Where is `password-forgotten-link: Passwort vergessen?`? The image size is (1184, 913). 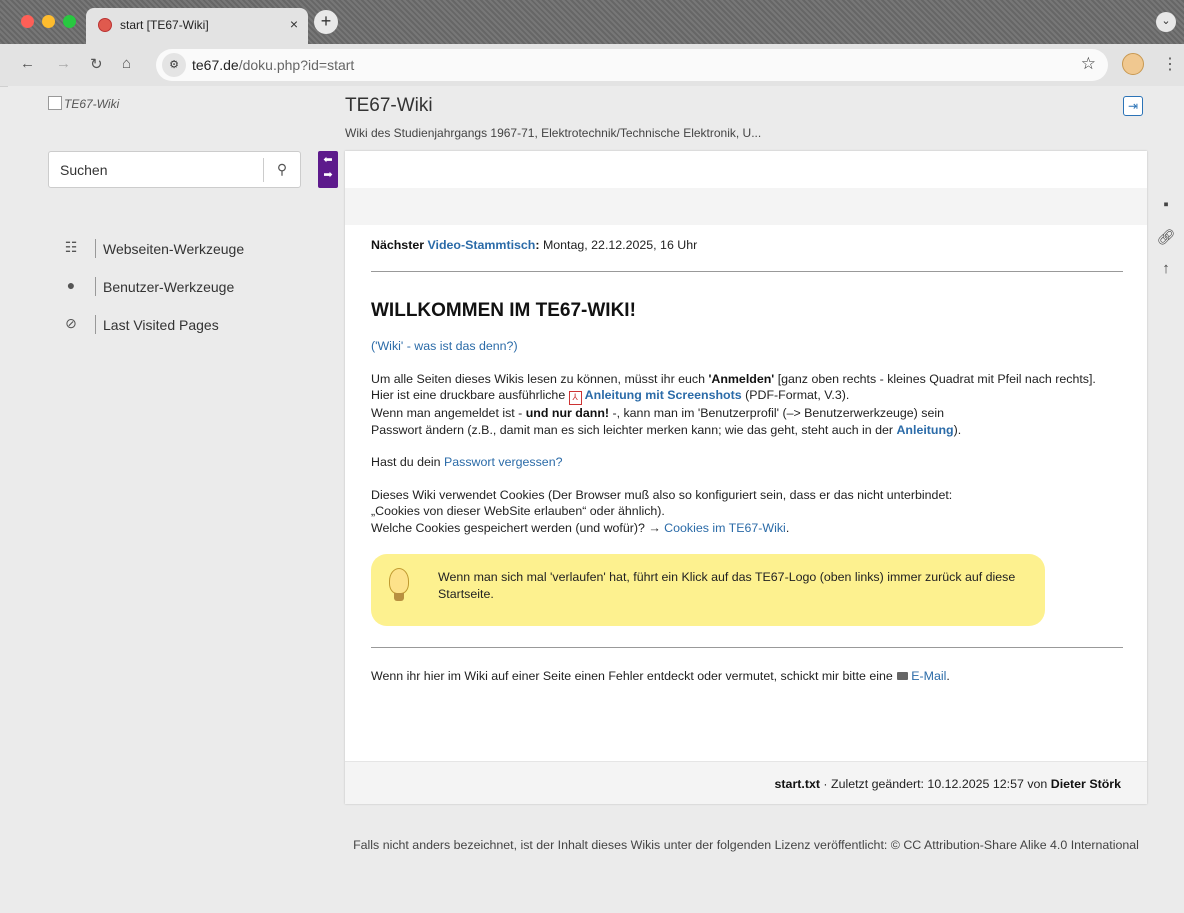 password-forgotten-link: Passwort vergessen? is located at coordinates (503, 462).